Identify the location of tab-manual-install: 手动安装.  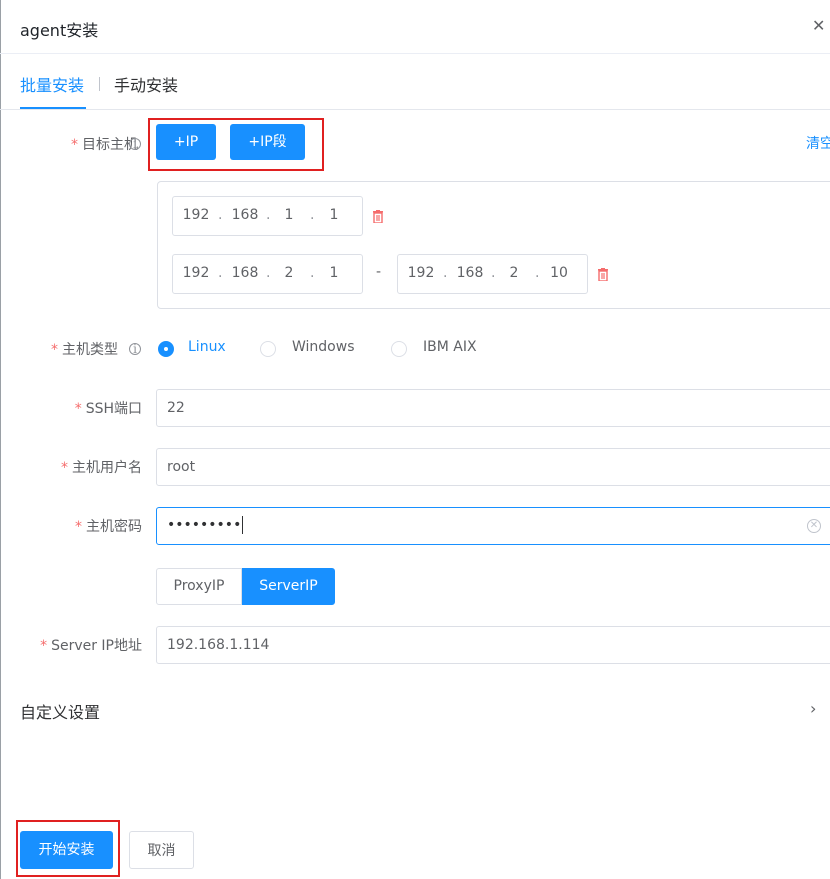
(146, 84).